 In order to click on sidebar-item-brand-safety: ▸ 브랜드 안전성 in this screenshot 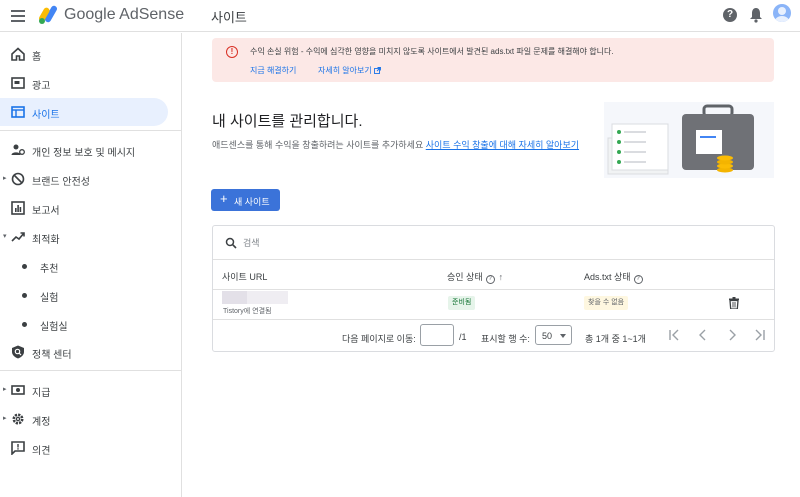, I will do `click(84, 179)`.